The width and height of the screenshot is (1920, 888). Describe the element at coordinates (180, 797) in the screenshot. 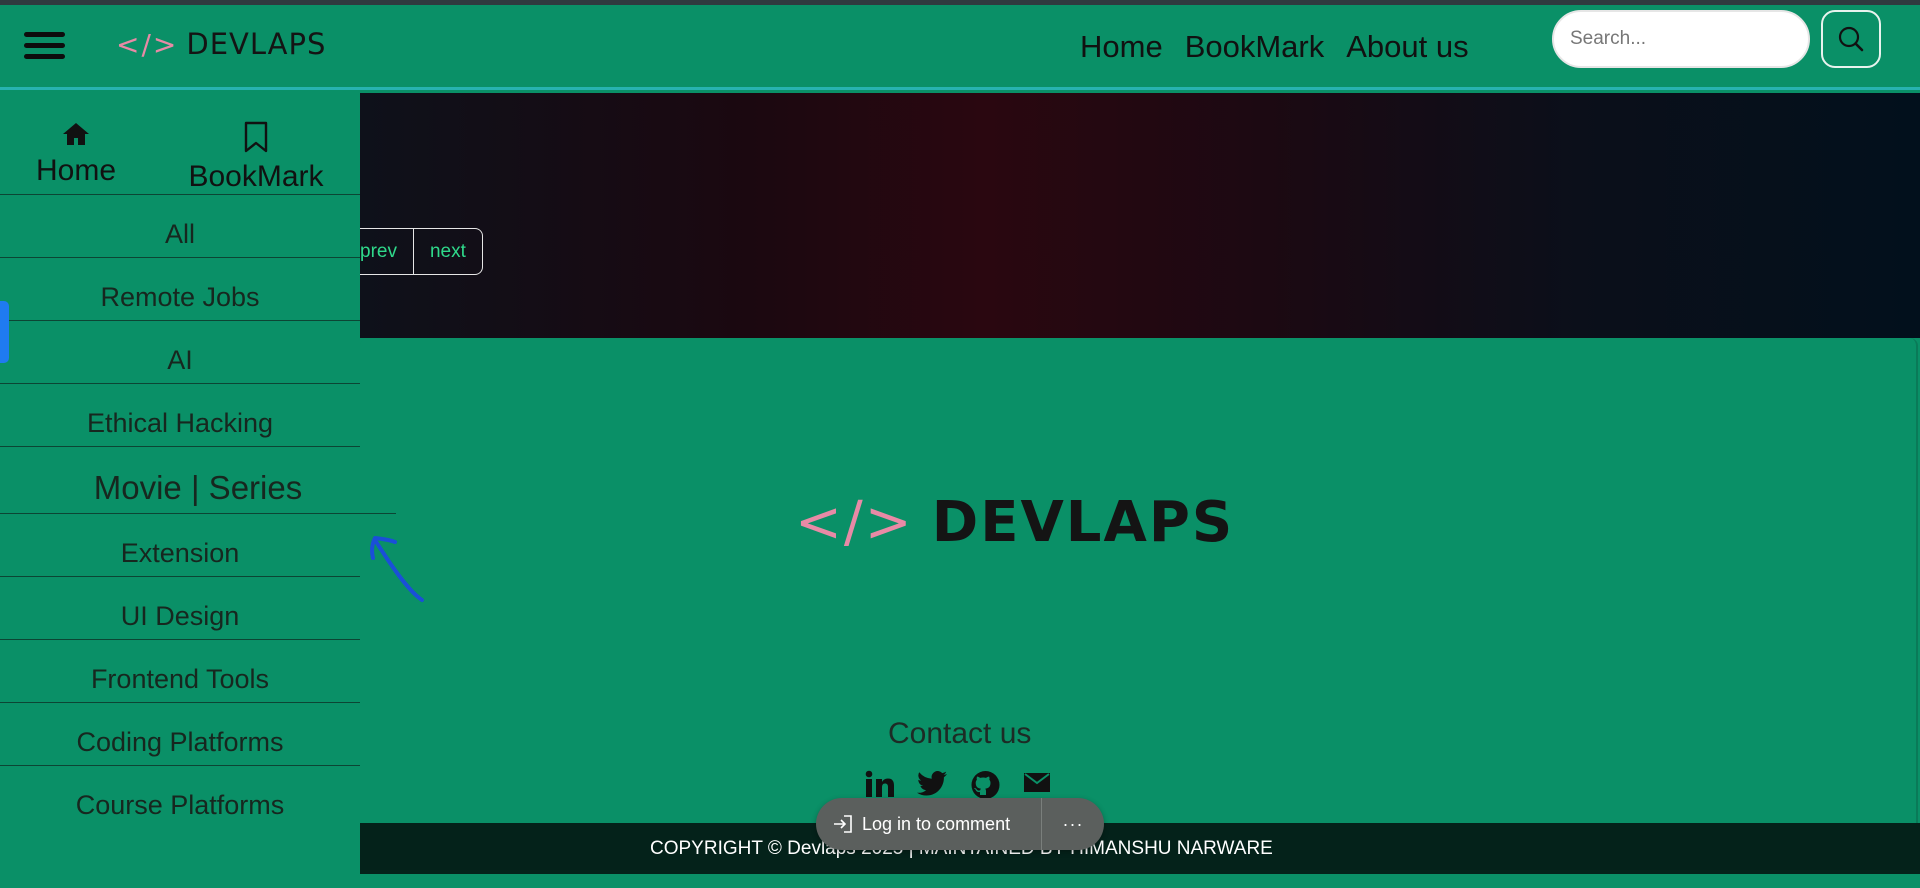

I see `category-course-platforms: Course Platforms` at that location.